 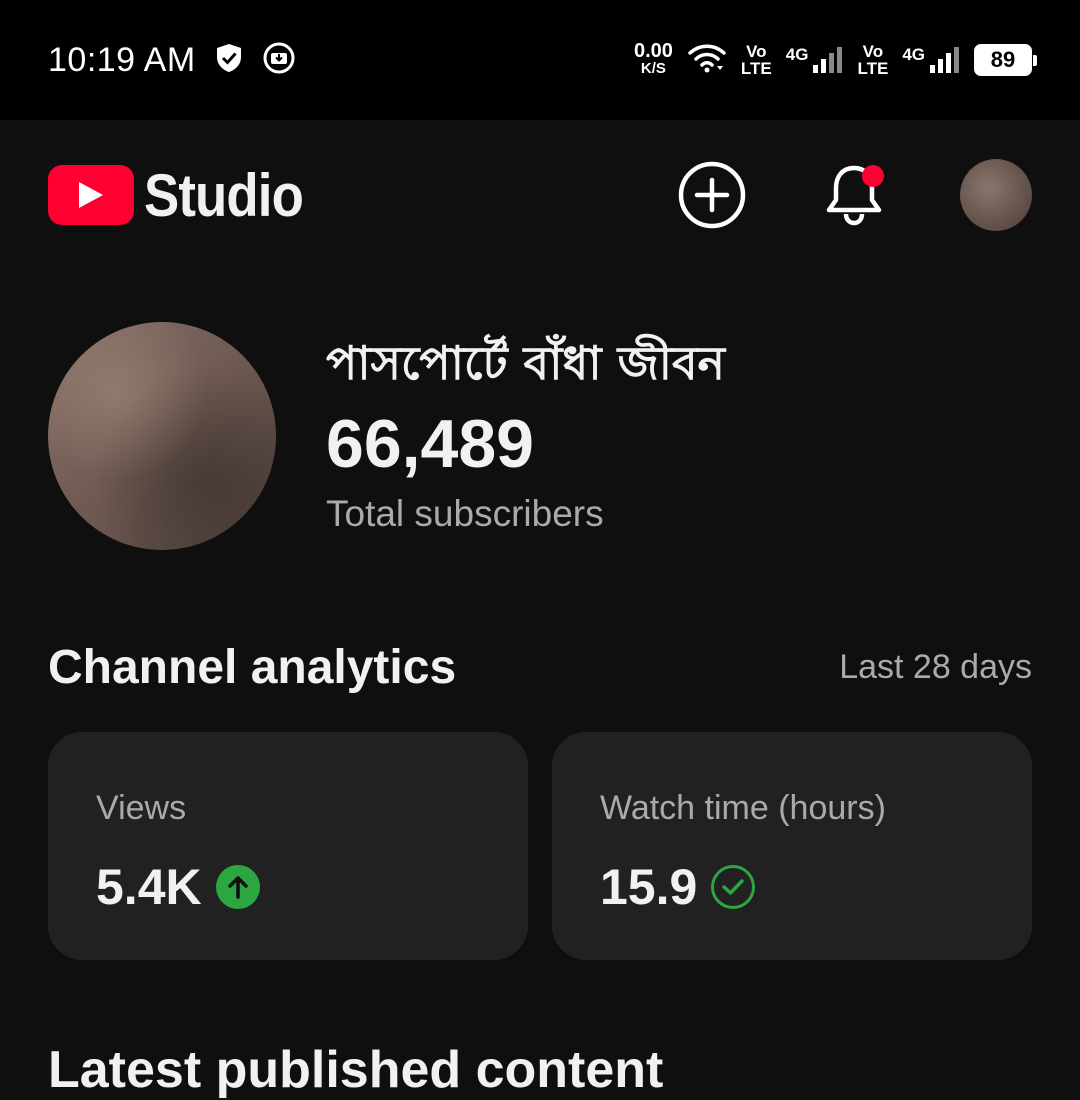 I want to click on volte1-bottom: LTE, so click(x=756, y=68).